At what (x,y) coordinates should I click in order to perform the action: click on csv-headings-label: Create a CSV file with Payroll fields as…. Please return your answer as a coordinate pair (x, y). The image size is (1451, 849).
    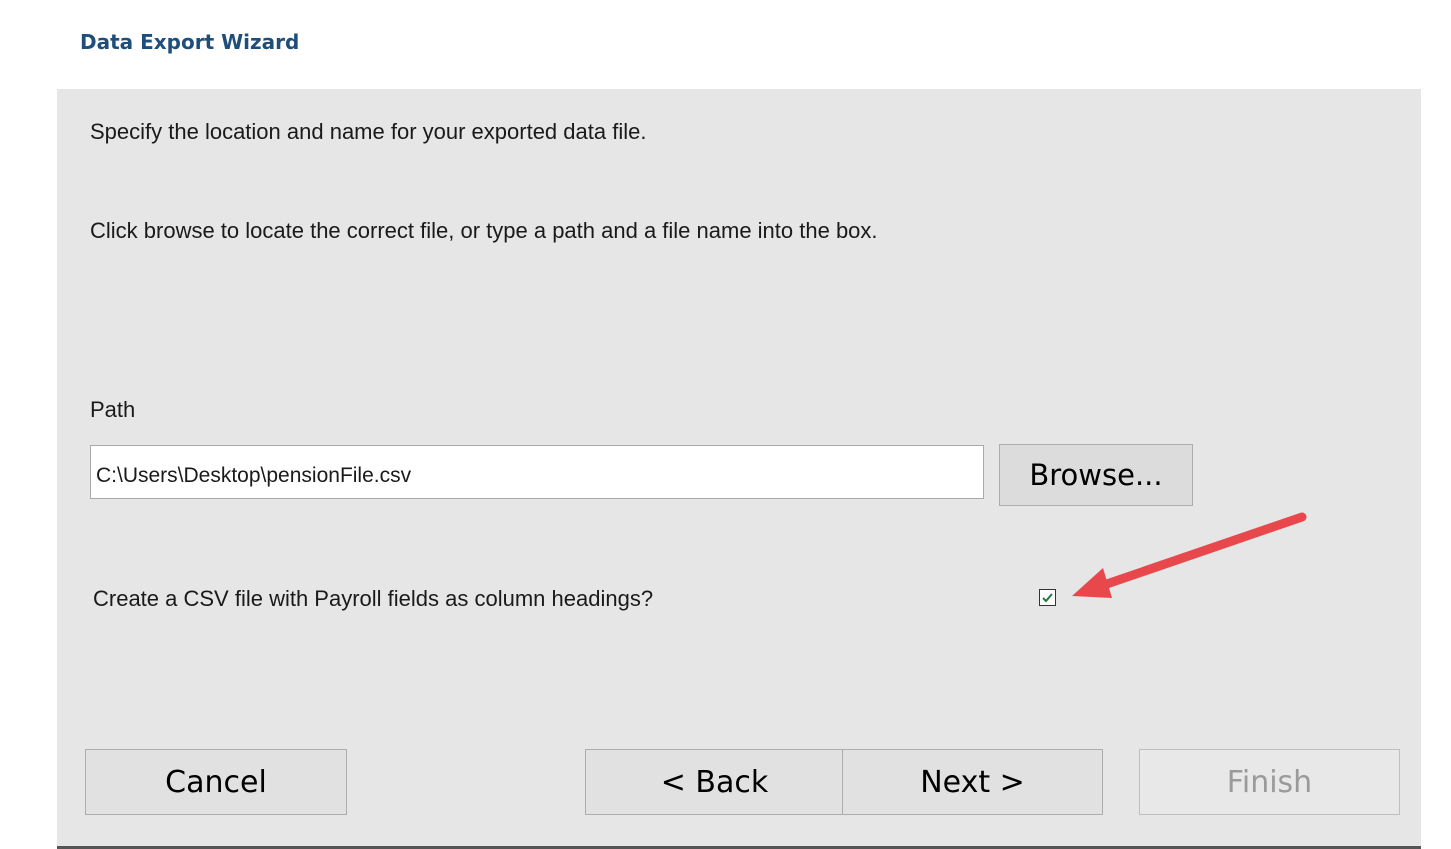
    Looking at the image, I should click on (373, 598).